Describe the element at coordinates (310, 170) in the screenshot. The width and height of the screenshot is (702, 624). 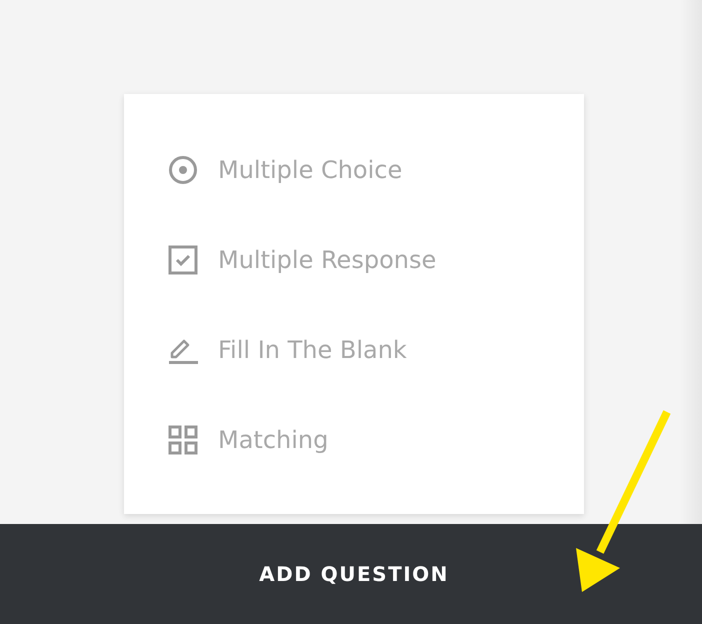
I see `question-type-option: Multiple Choice` at that location.